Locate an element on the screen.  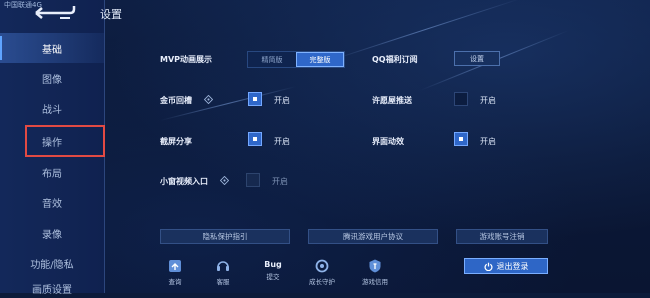
mvp-option-full: 完整版 is located at coordinates (320, 59).